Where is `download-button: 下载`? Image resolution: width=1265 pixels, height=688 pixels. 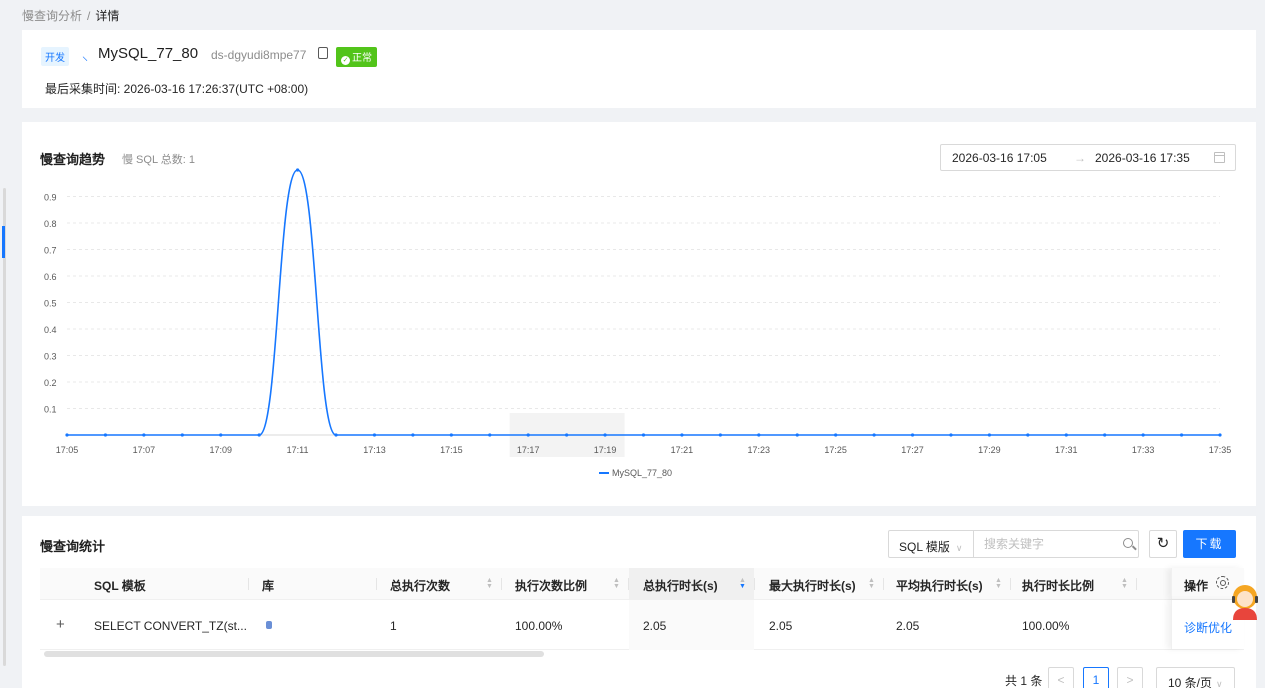
download-button: 下载 is located at coordinates (1209, 544).